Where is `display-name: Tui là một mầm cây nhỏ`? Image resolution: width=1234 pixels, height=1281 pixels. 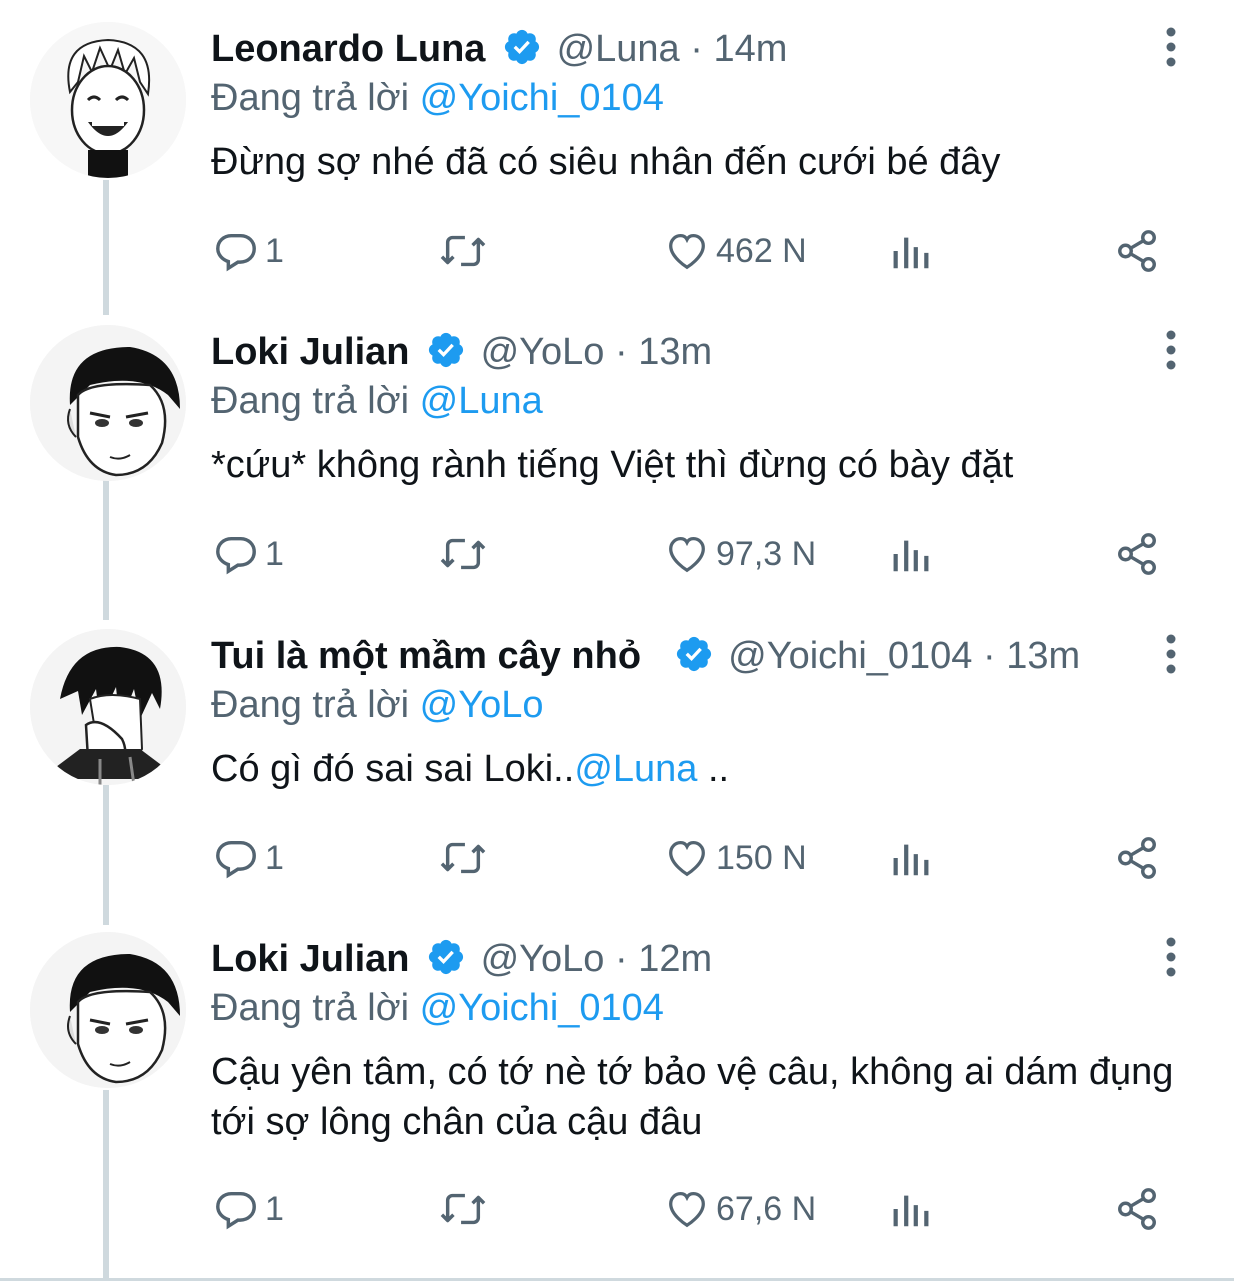 display-name: Tui là một mầm cây nhỏ is located at coordinates (426, 656).